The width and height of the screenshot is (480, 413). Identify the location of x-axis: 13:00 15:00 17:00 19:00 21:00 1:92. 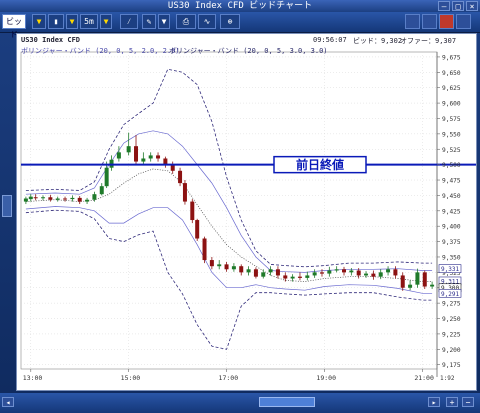
(239, 375).